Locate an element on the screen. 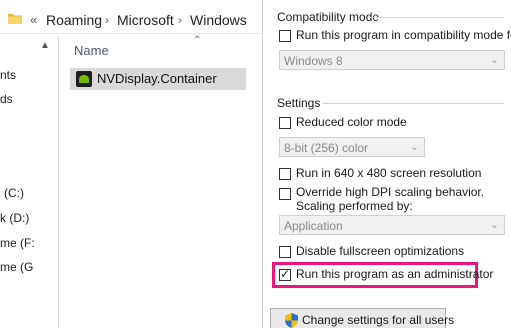 The image size is (511, 328). navigation-pane: nts ds (C:) k (D:) me (F: me (G is located at coordinates (29, 182).